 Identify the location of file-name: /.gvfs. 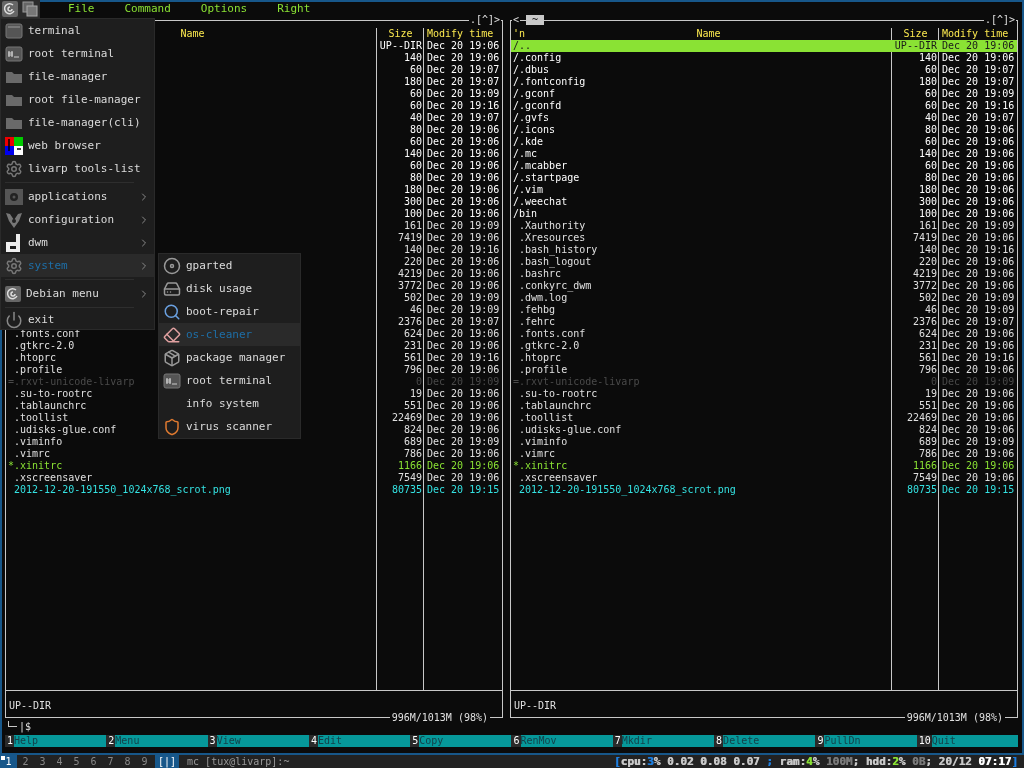
(531, 117).